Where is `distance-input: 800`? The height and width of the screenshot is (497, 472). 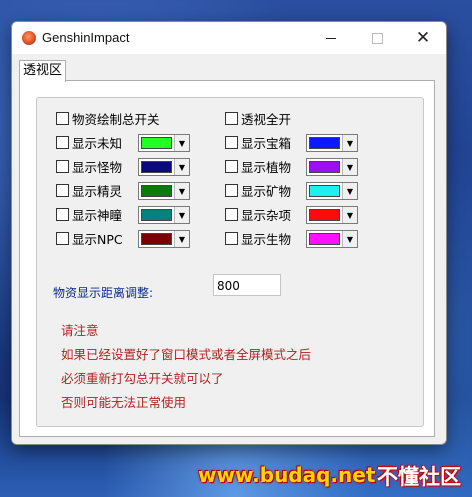
distance-input: 800 is located at coordinates (247, 285).